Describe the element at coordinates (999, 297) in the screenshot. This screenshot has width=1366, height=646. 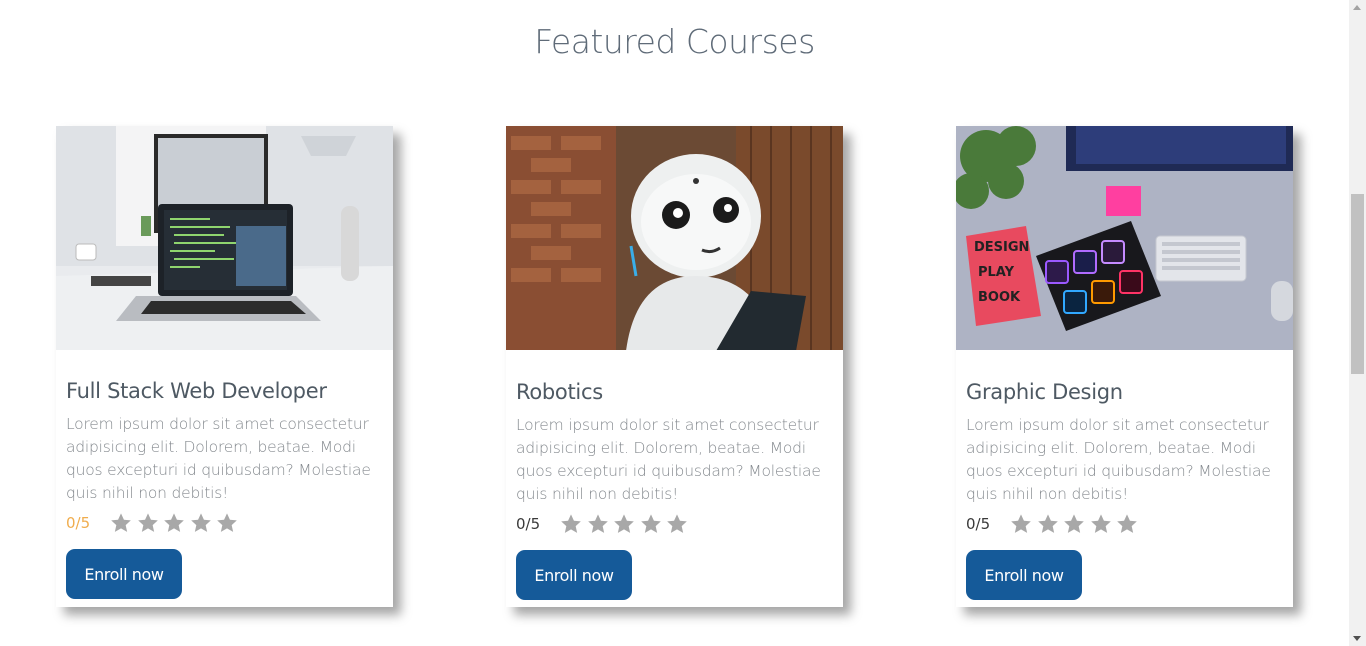
I see `svg-text: BOOK` at that location.